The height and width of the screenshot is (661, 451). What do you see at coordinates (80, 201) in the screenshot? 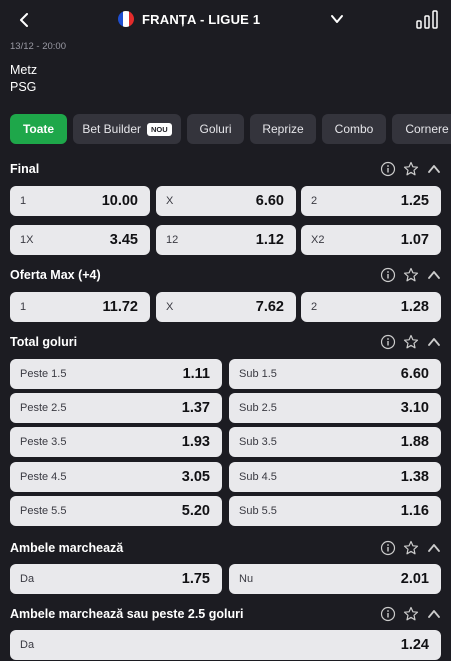
I see `odd-button: 1 10.00` at bounding box center [80, 201].